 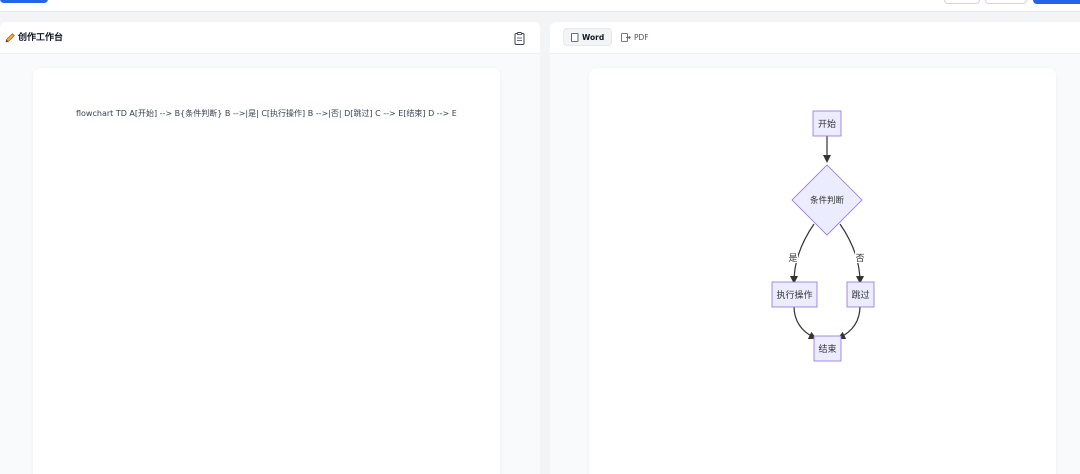 I want to click on node-action: 执行操作, so click(x=794, y=294).